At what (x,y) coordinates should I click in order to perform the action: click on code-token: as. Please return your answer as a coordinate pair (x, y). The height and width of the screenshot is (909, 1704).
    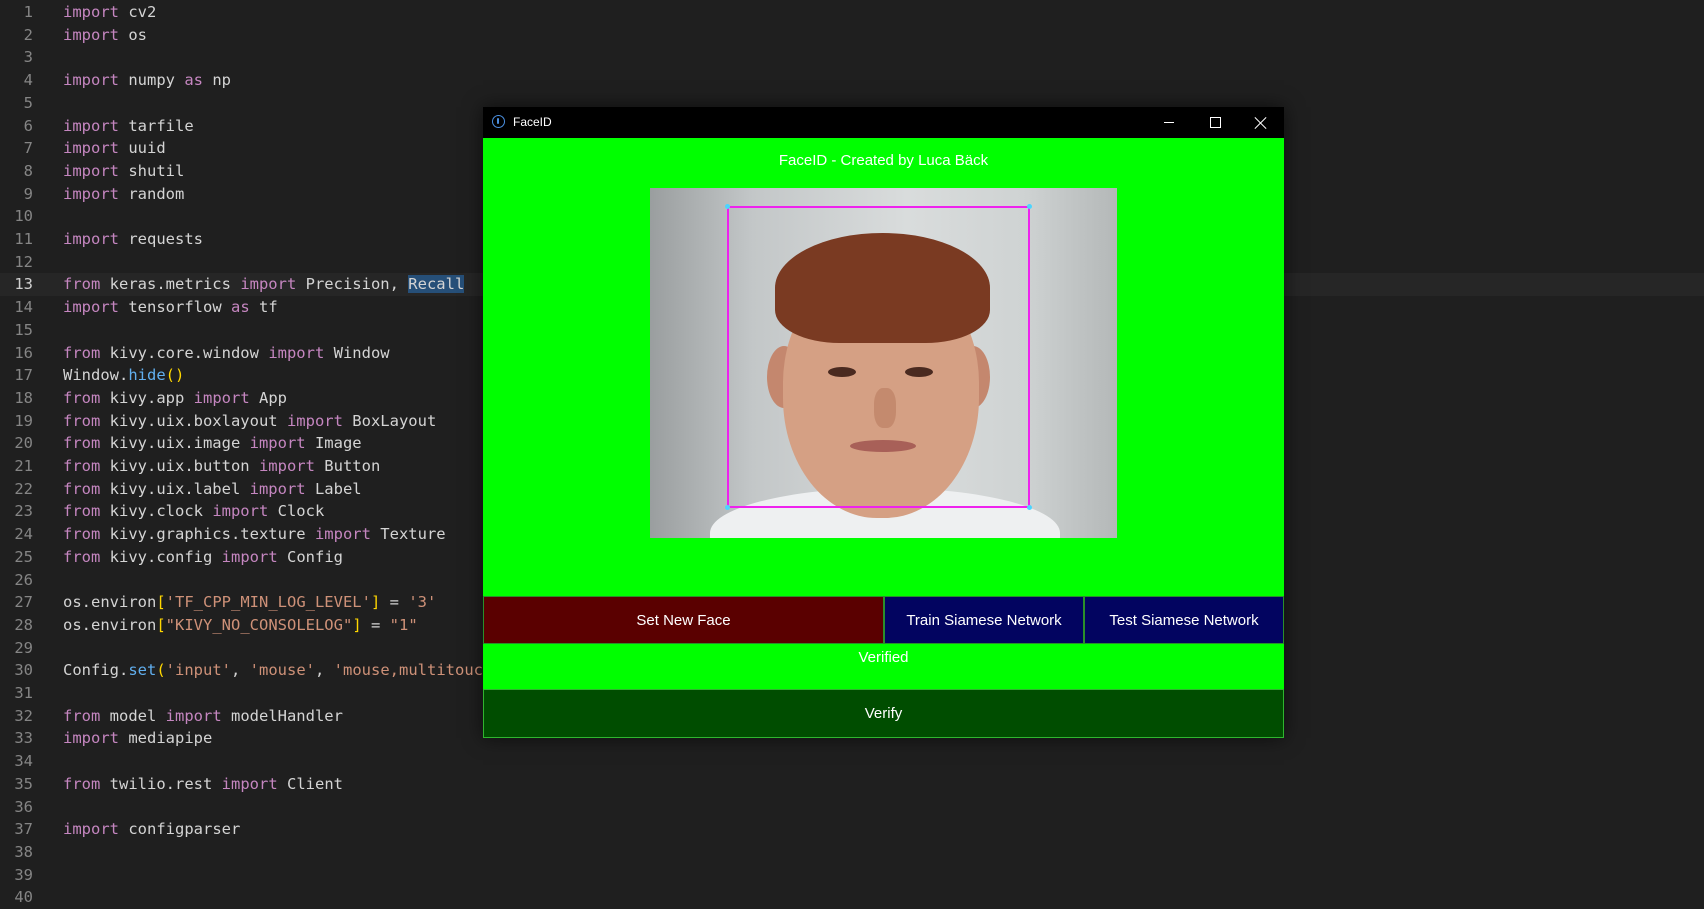
    Looking at the image, I should click on (193, 80).